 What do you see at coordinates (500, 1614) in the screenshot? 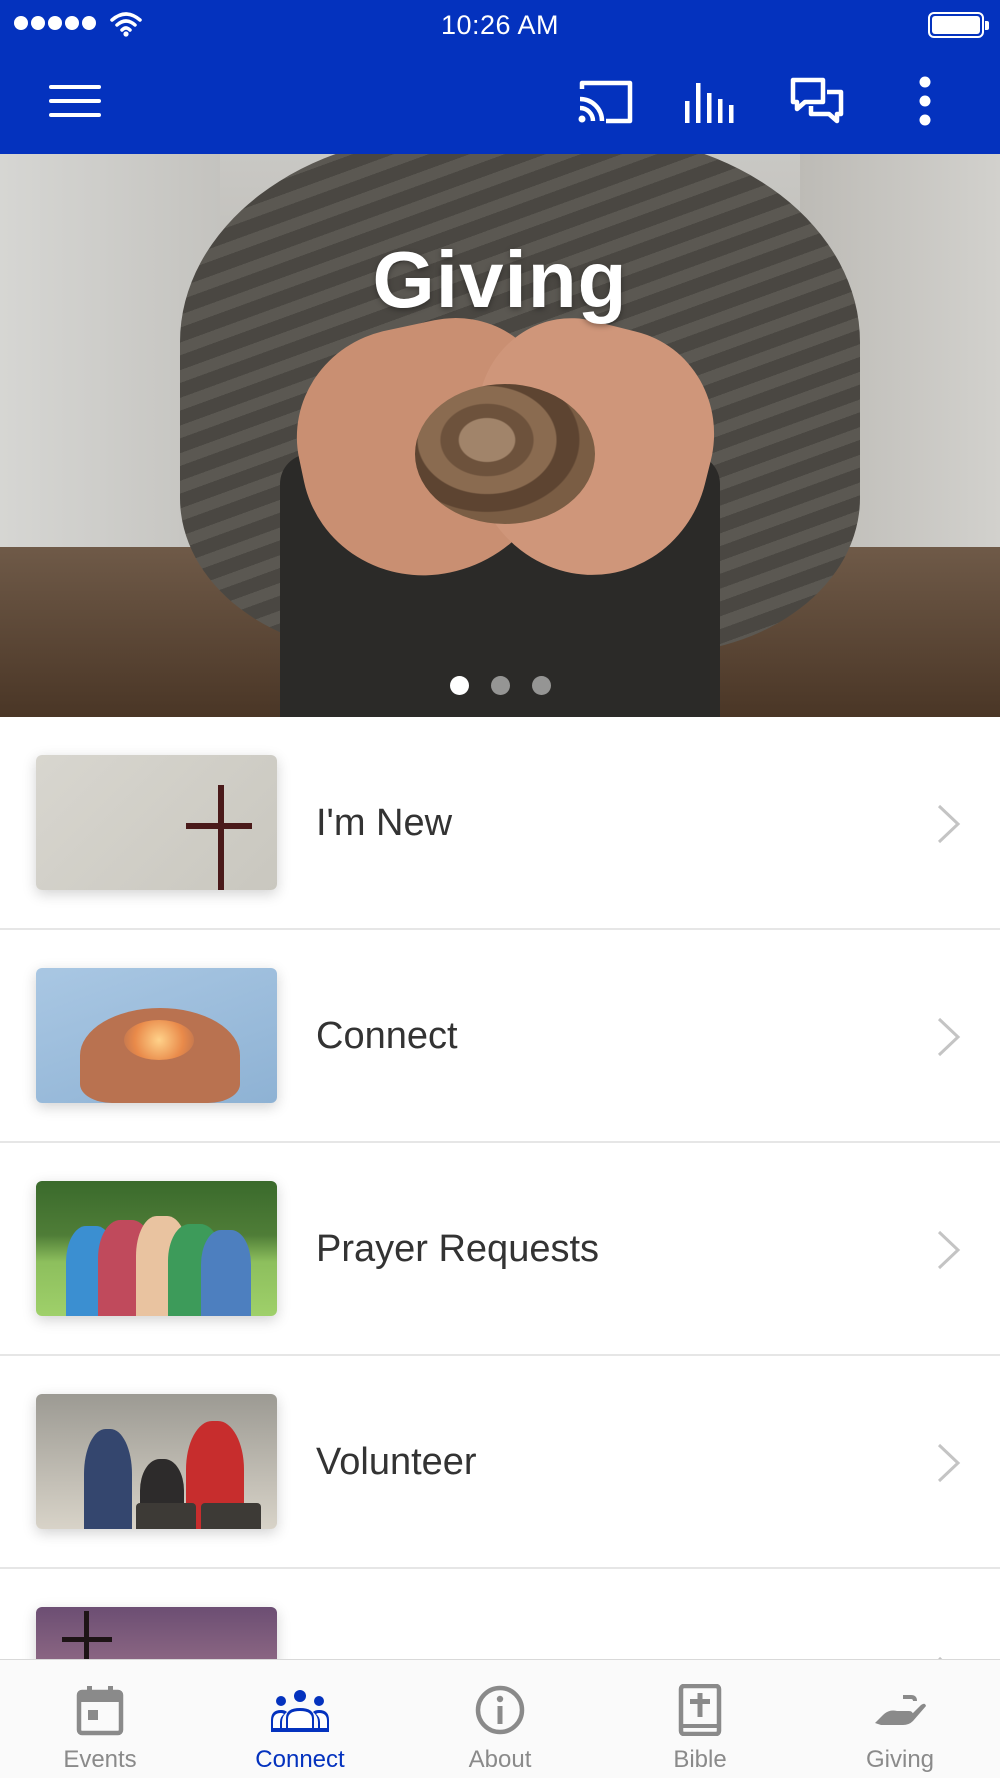
I see `list-item` at bounding box center [500, 1614].